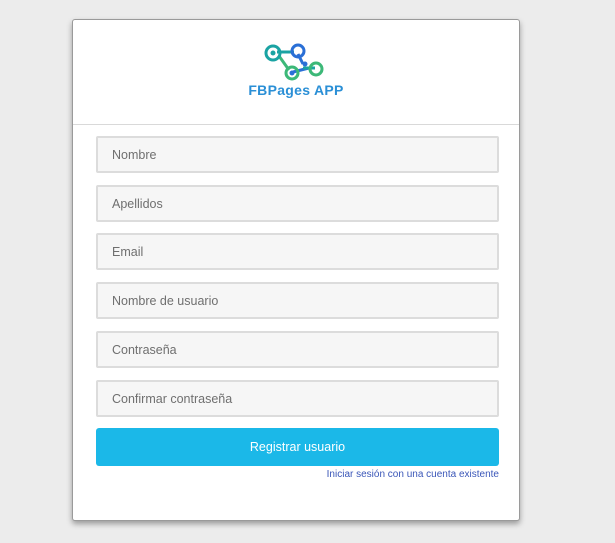 The height and width of the screenshot is (543, 615). Describe the element at coordinates (413, 474) in the screenshot. I see `login-link: Iniciar sesión con una cuenta existente` at that location.